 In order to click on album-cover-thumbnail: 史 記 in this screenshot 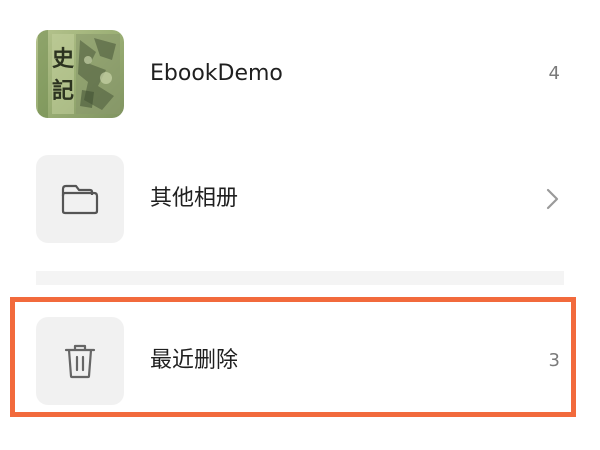, I will do `click(80, 74)`.